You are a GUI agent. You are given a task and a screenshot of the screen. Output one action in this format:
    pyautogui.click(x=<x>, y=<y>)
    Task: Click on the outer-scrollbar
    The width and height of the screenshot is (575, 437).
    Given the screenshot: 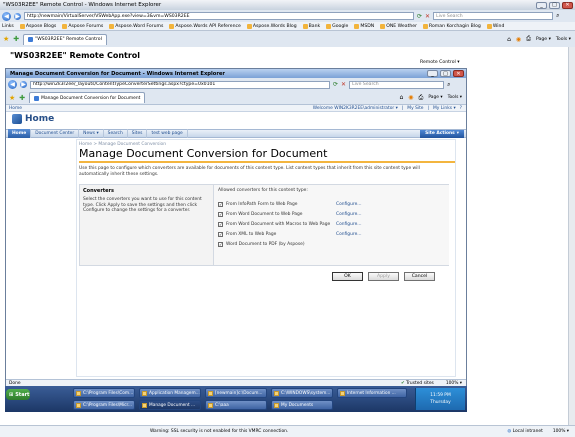 What is the action you would take?
    pyautogui.click(x=571, y=236)
    